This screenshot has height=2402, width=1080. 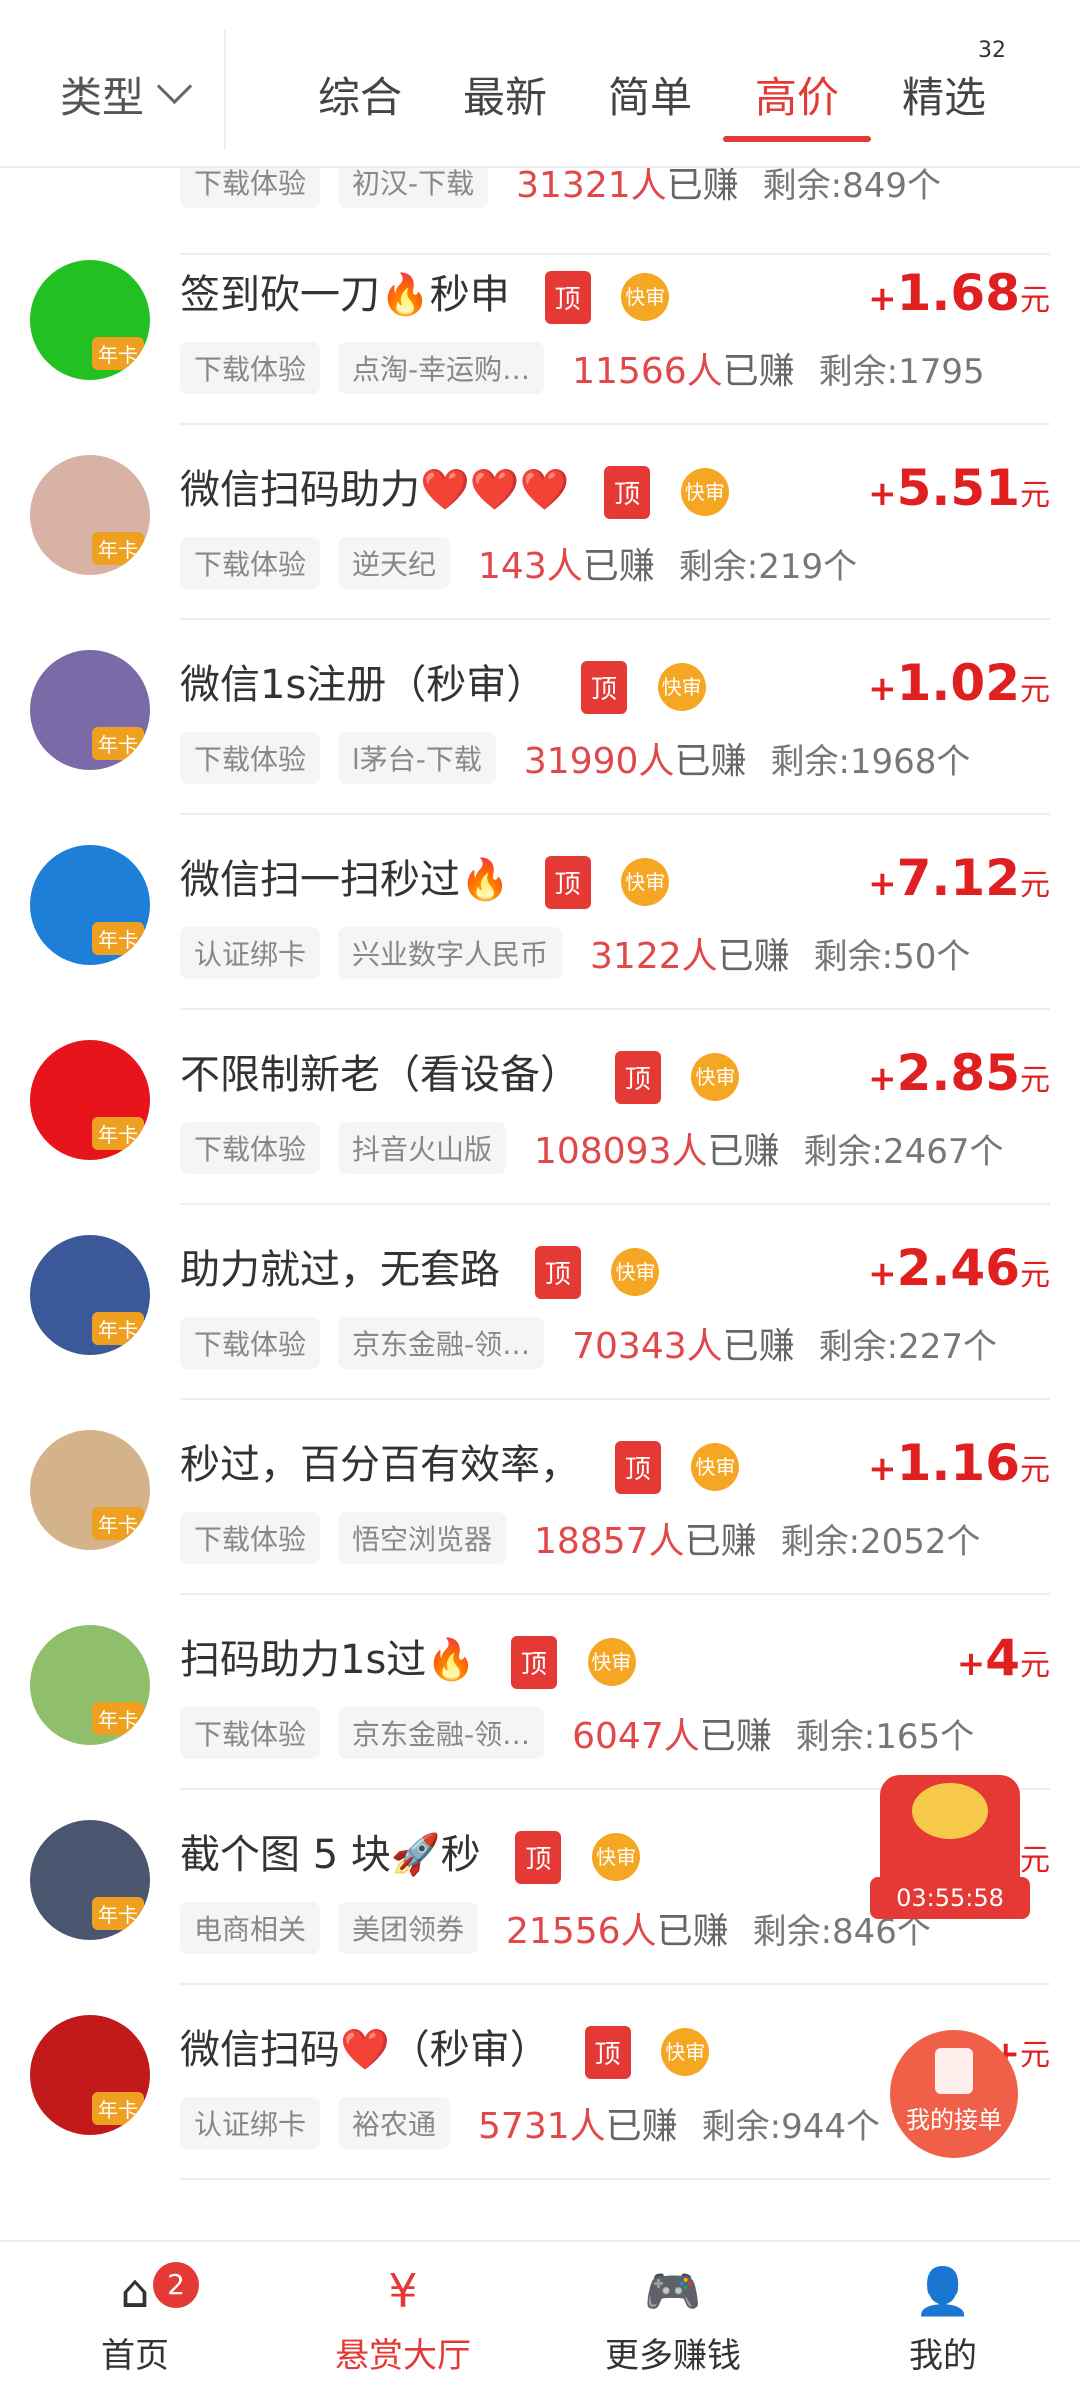 What do you see at coordinates (908, 1346) in the screenshot?
I see `remaining-count: 剩余:227个` at bounding box center [908, 1346].